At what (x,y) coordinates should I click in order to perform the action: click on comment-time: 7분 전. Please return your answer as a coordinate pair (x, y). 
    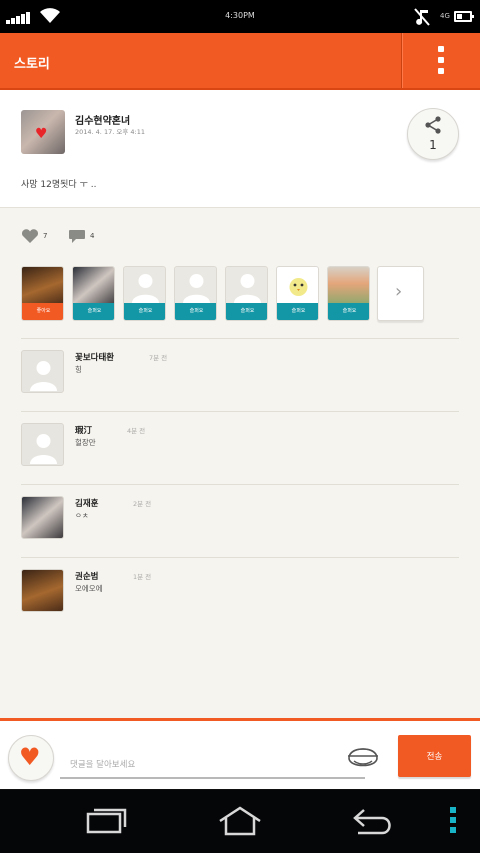
    Looking at the image, I should click on (158, 358).